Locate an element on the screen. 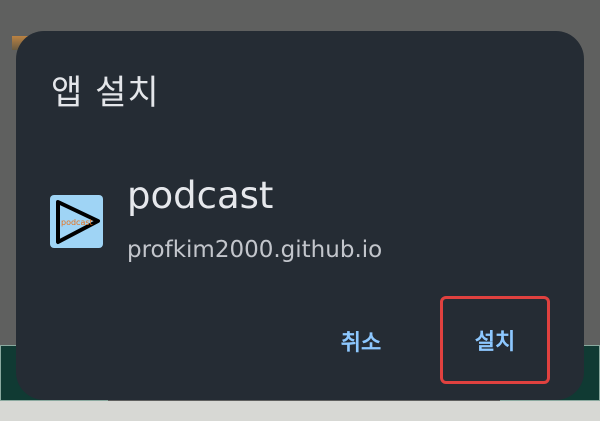  play-triangle-icon: podcast is located at coordinates (78, 222).